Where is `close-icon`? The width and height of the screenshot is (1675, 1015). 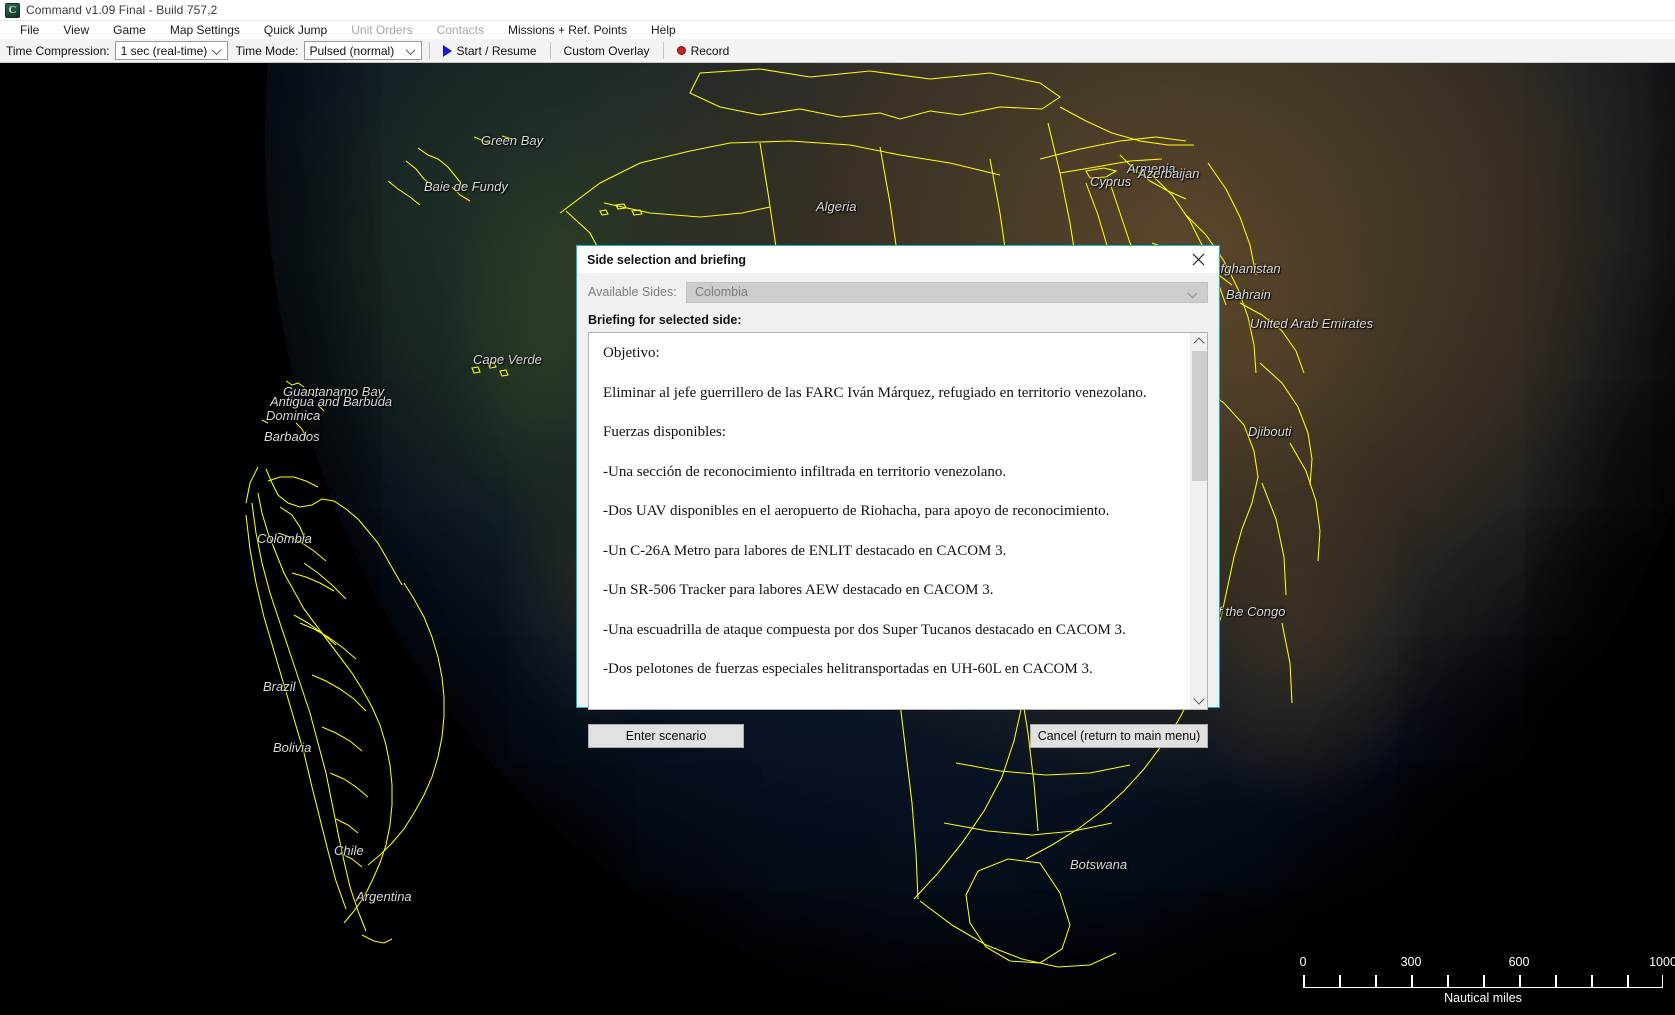 close-icon is located at coordinates (1198, 259).